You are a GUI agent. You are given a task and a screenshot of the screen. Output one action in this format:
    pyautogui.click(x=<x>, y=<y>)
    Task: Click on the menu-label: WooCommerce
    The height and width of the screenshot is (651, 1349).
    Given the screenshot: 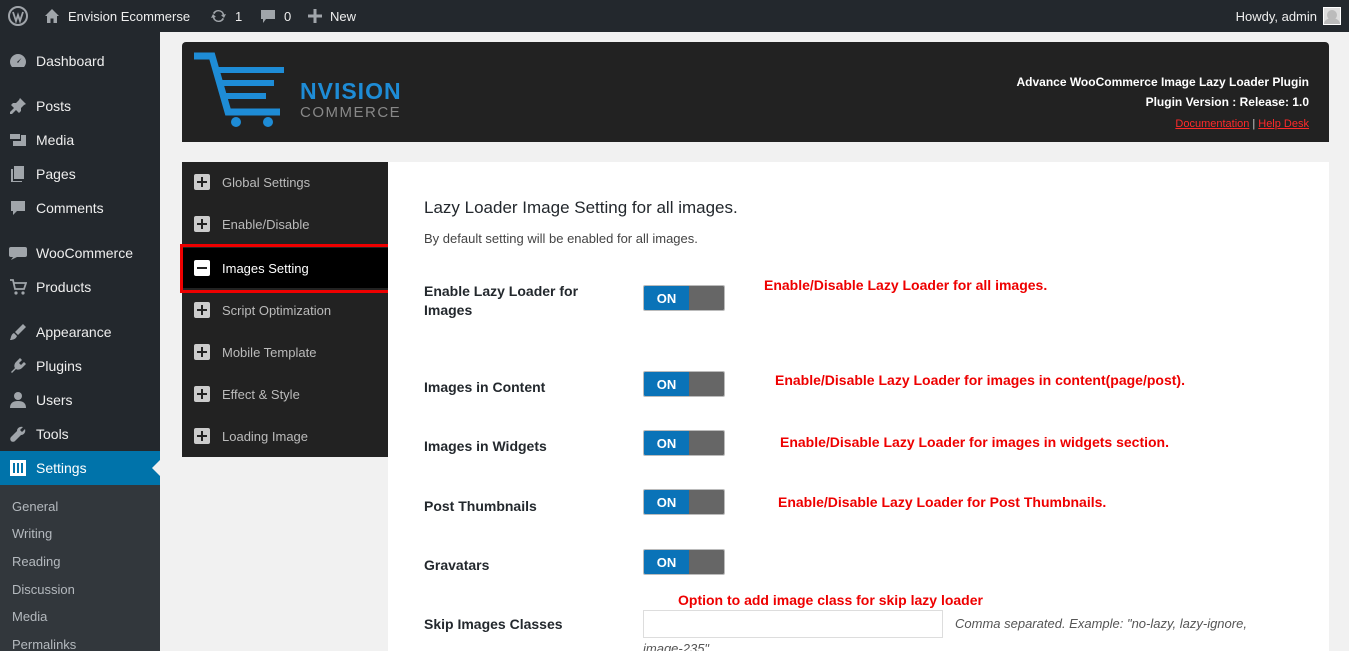 What is the action you would take?
    pyautogui.click(x=84, y=253)
    